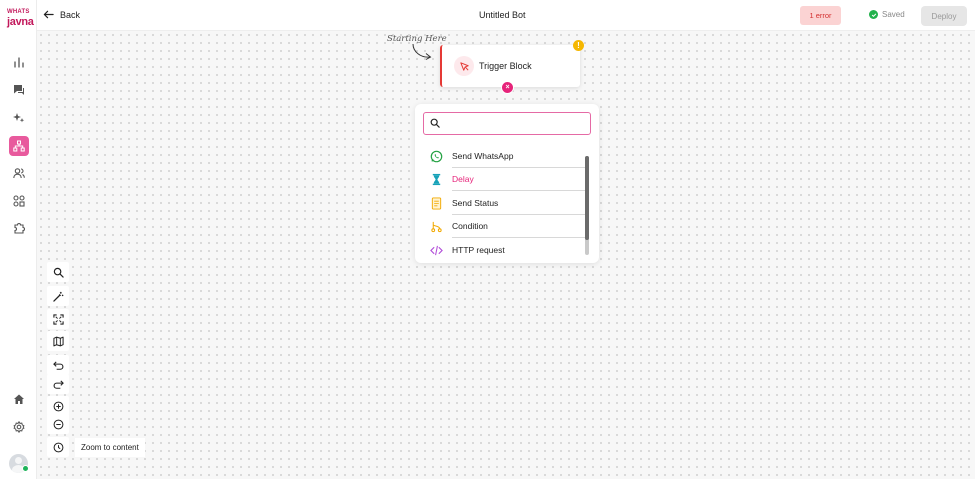 The width and height of the screenshot is (975, 479). I want to click on block-item-label: Send WhatsApp, so click(483, 155).